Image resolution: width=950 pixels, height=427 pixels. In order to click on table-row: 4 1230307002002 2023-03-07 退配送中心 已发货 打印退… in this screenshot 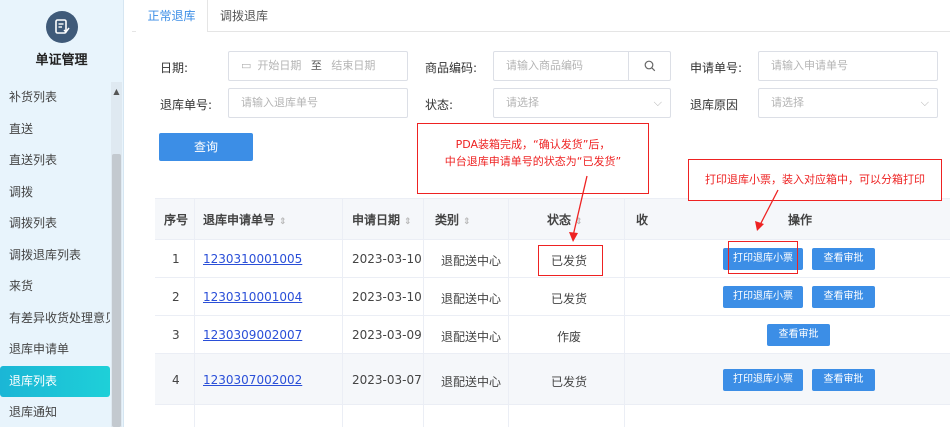, I will do `click(552, 379)`.